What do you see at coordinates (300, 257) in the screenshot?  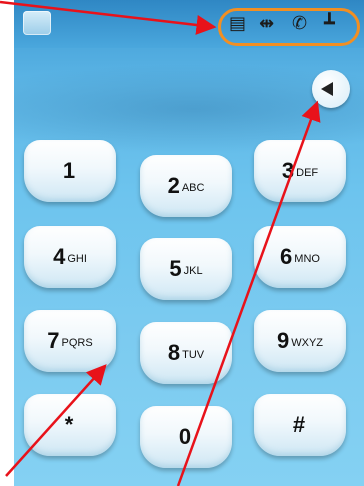 I see `key-6: 6 MNO` at bounding box center [300, 257].